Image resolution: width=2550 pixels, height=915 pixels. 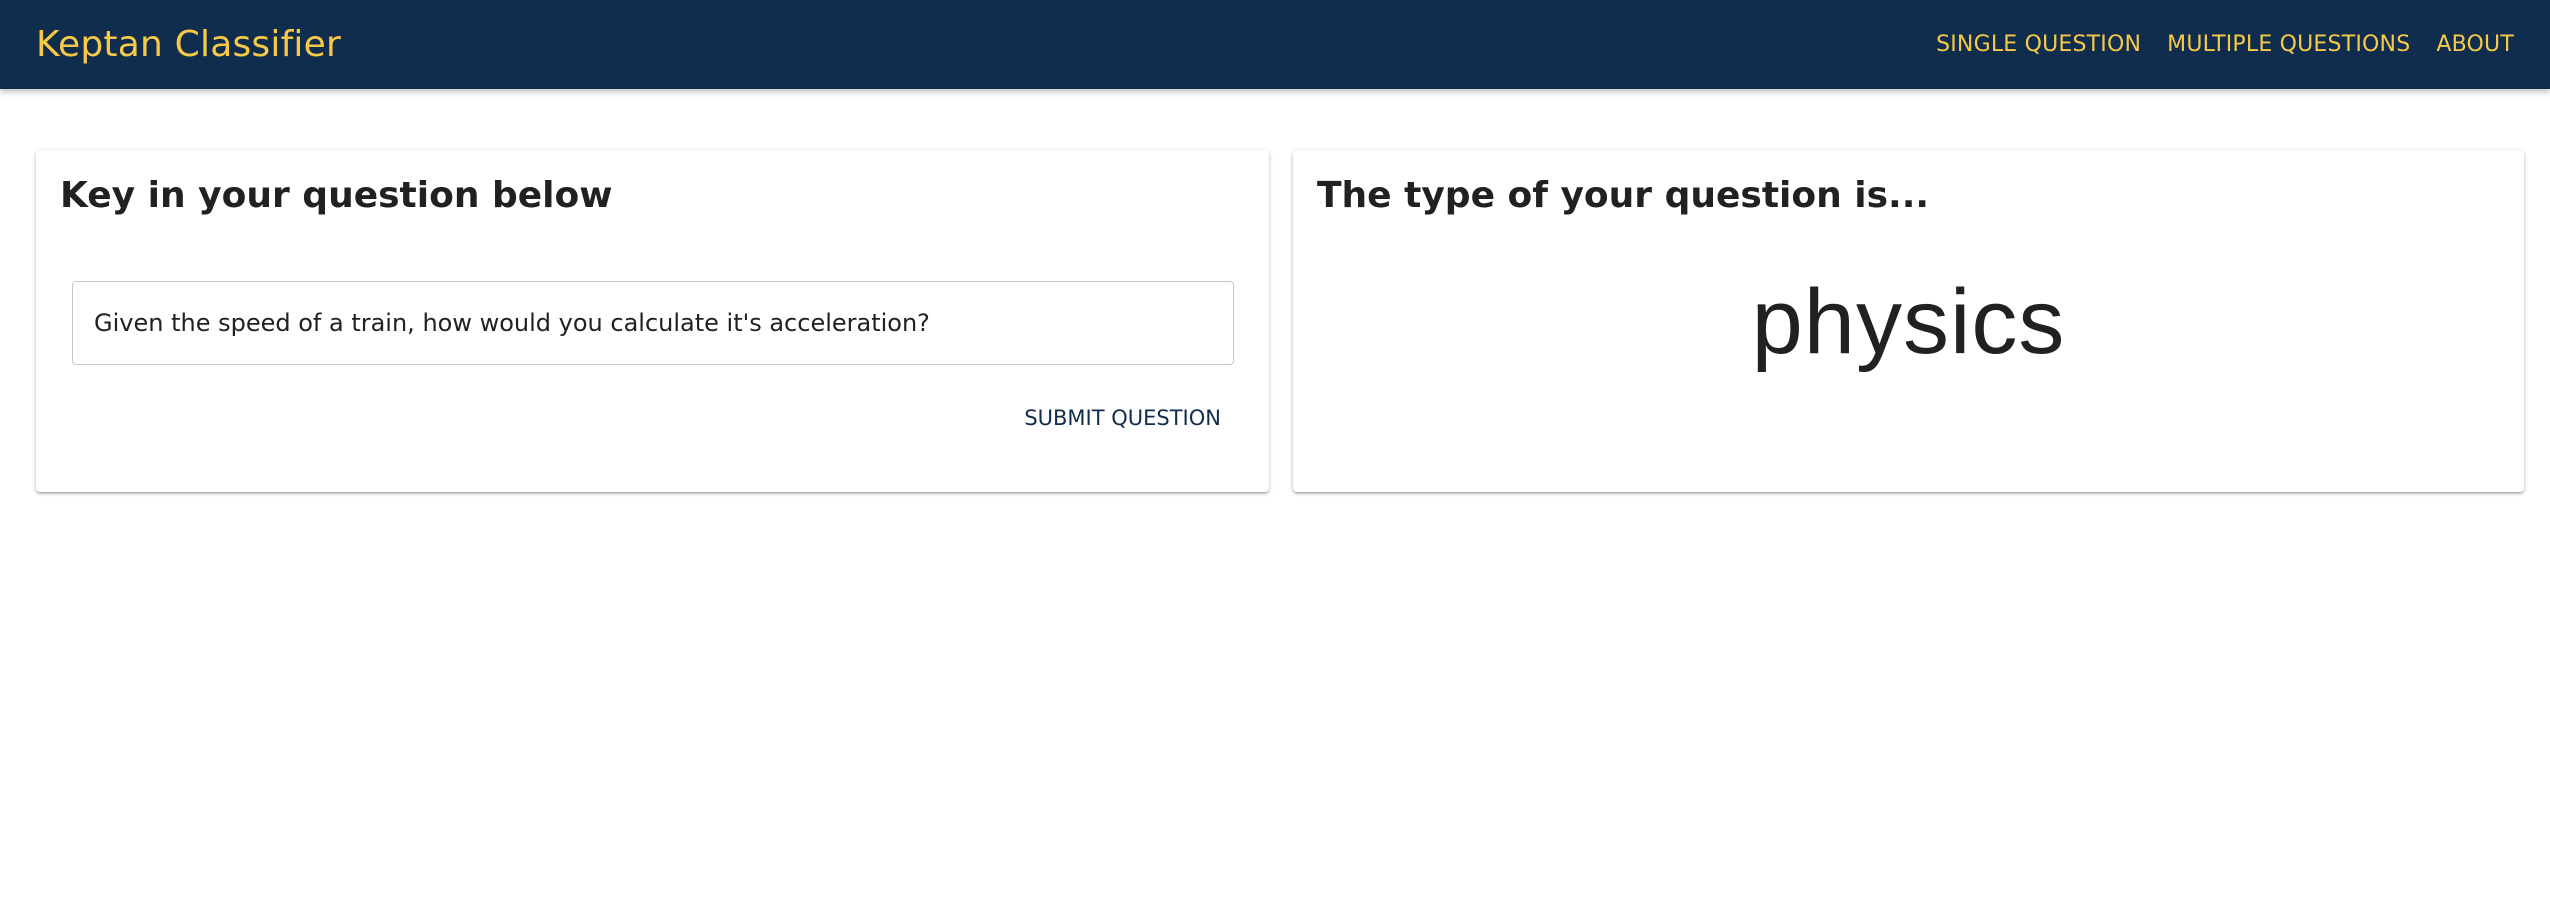 I want to click on question-input, so click(x=653, y=323).